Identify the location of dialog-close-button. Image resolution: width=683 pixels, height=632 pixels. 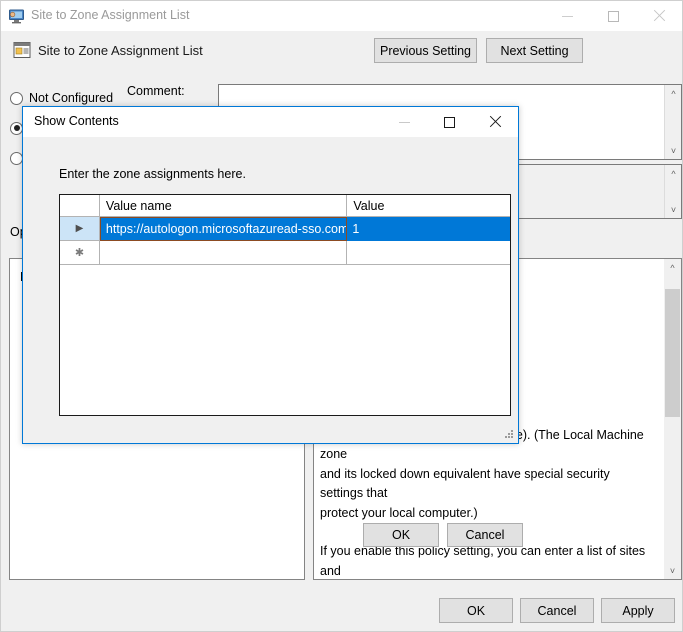
(494, 122).